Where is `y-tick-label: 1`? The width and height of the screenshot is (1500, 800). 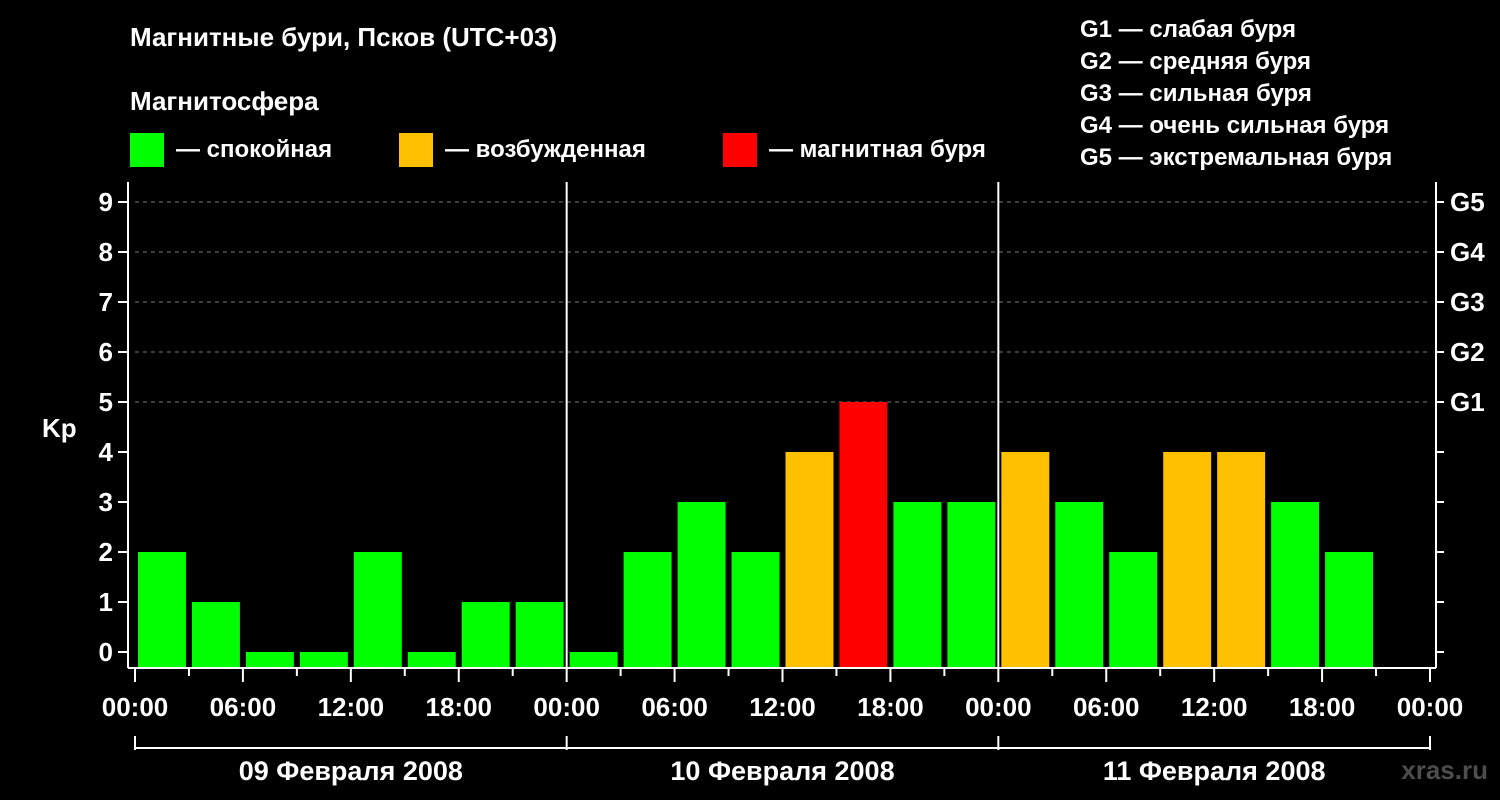
y-tick-label: 1 is located at coordinates (106, 602).